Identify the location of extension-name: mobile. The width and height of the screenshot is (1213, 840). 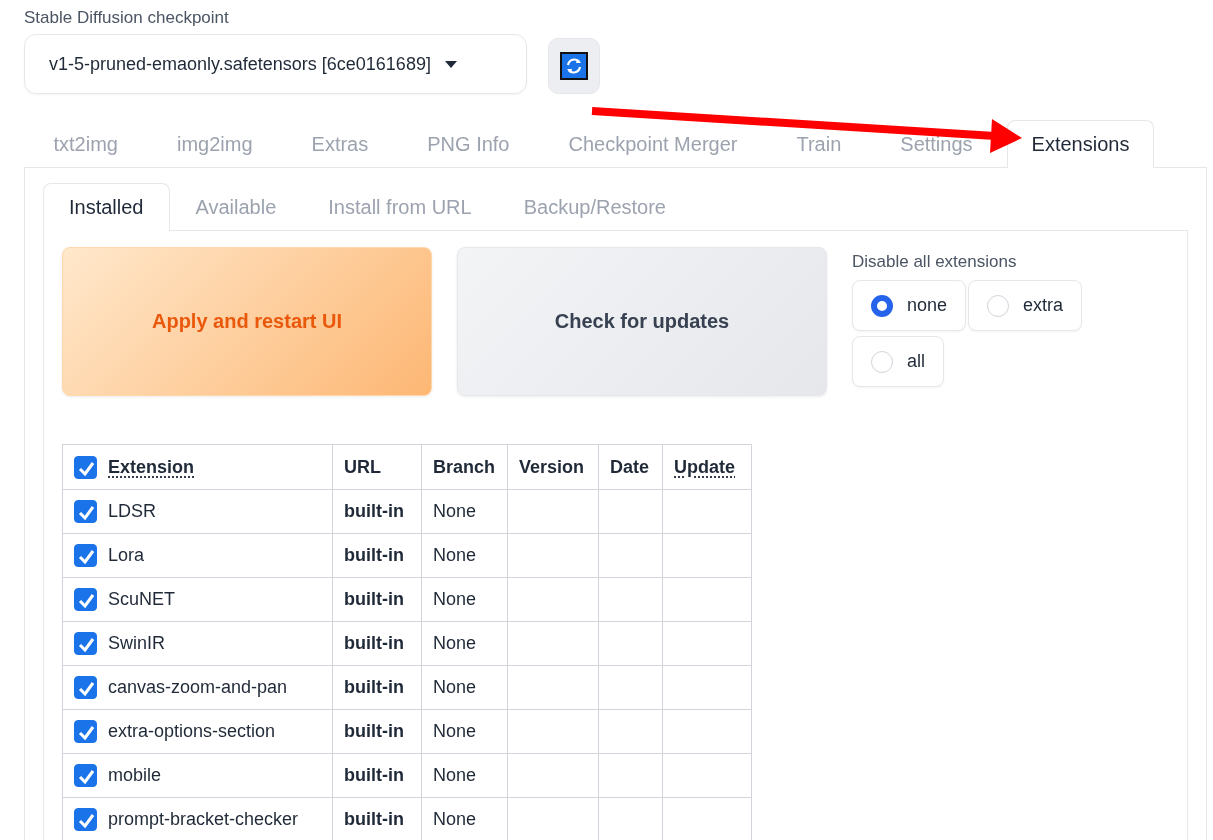
(135, 775).